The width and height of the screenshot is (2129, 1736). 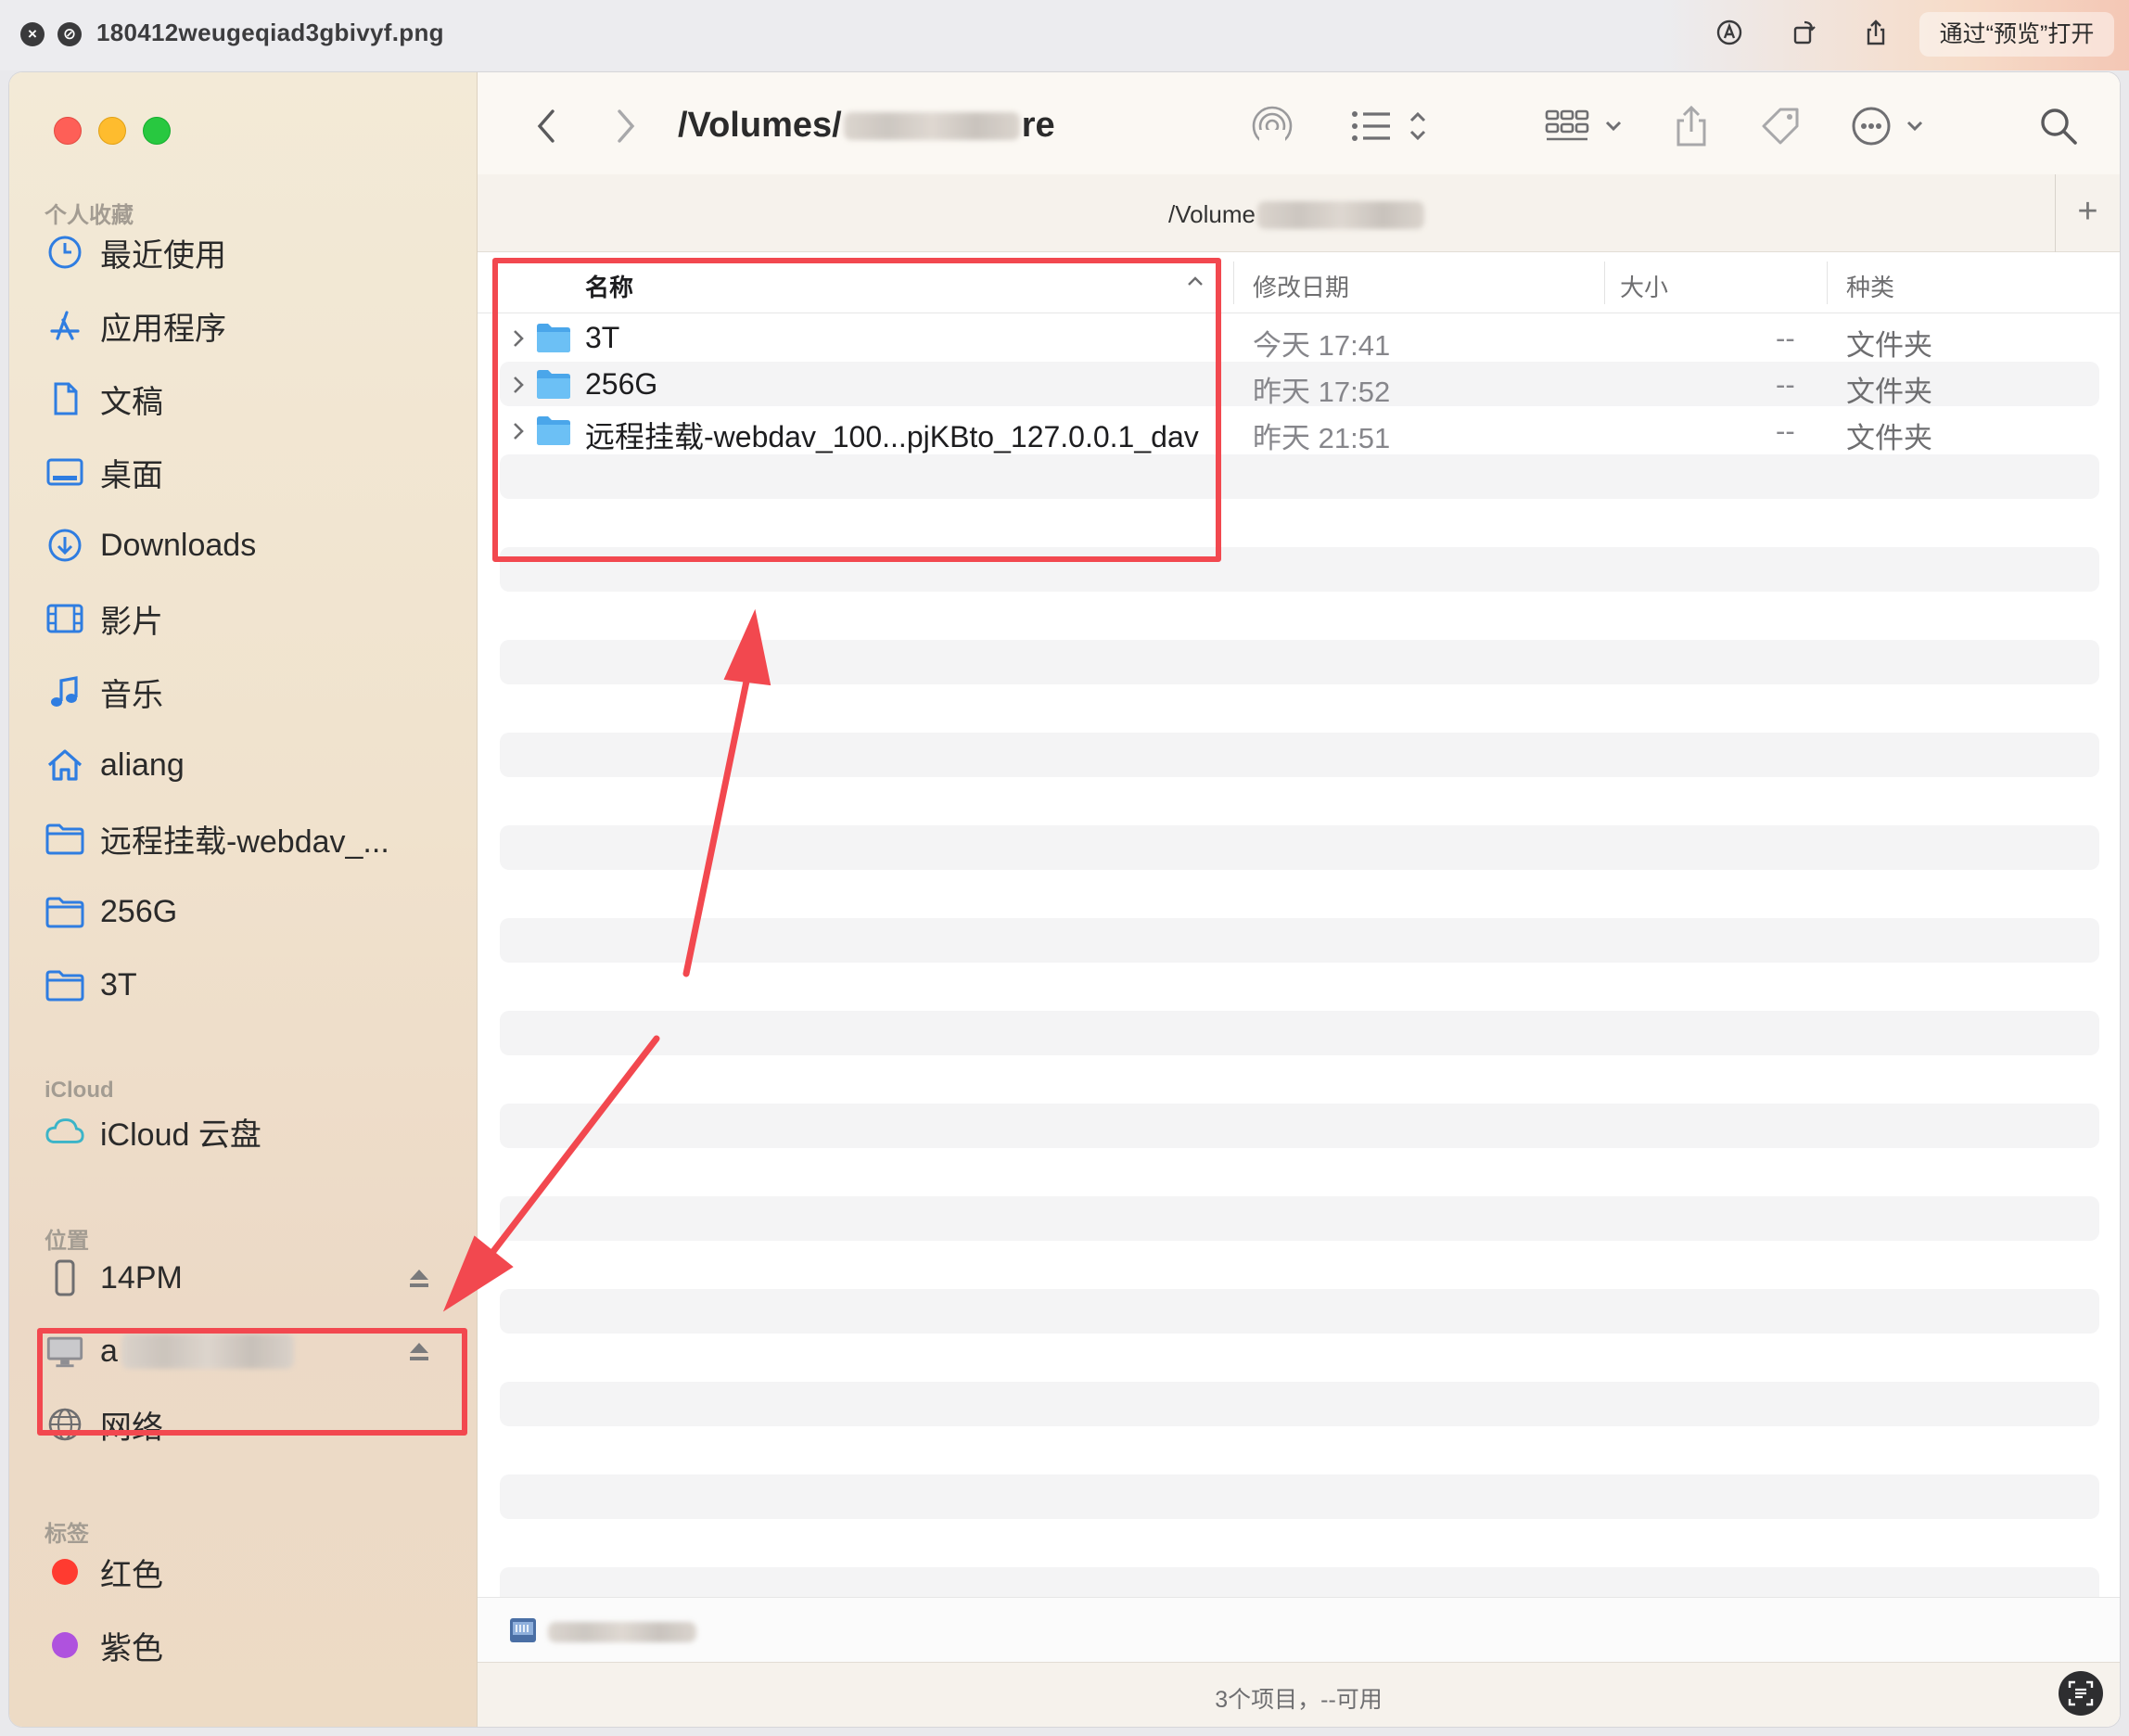 I want to click on view-list-button, so click(x=1391, y=126).